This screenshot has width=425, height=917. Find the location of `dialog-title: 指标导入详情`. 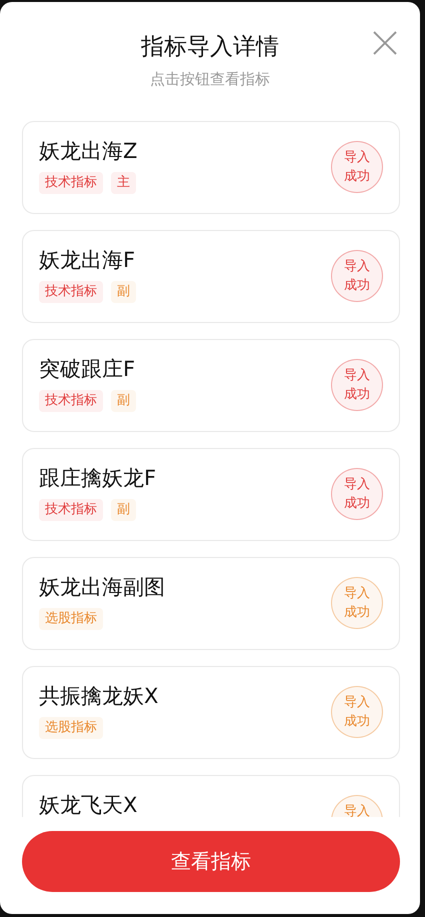

dialog-title: 指标导入详情 is located at coordinates (210, 47).